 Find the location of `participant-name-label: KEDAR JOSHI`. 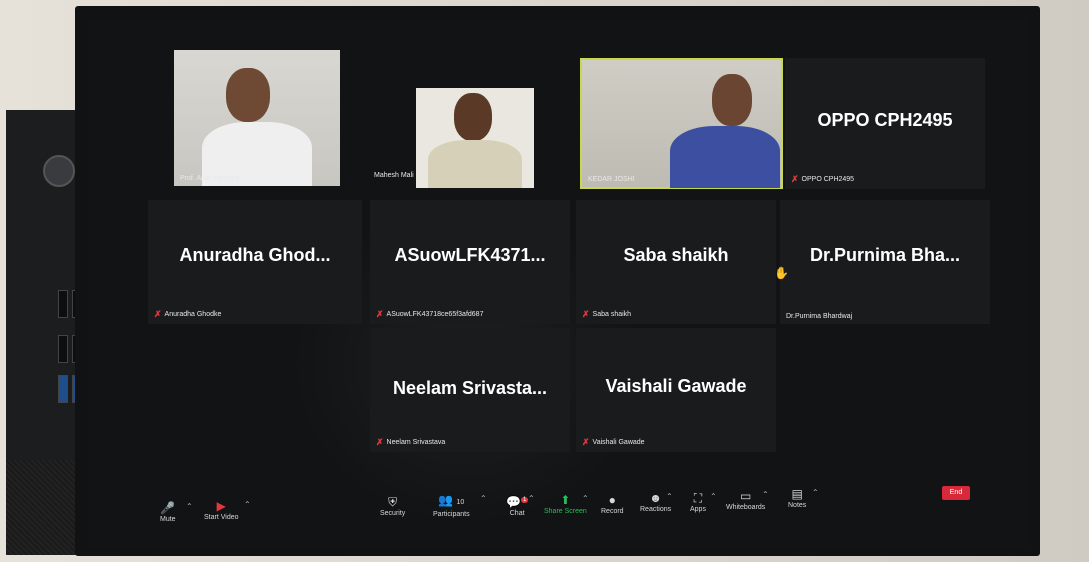

participant-name-label: KEDAR JOSHI is located at coordinates (611, 179).